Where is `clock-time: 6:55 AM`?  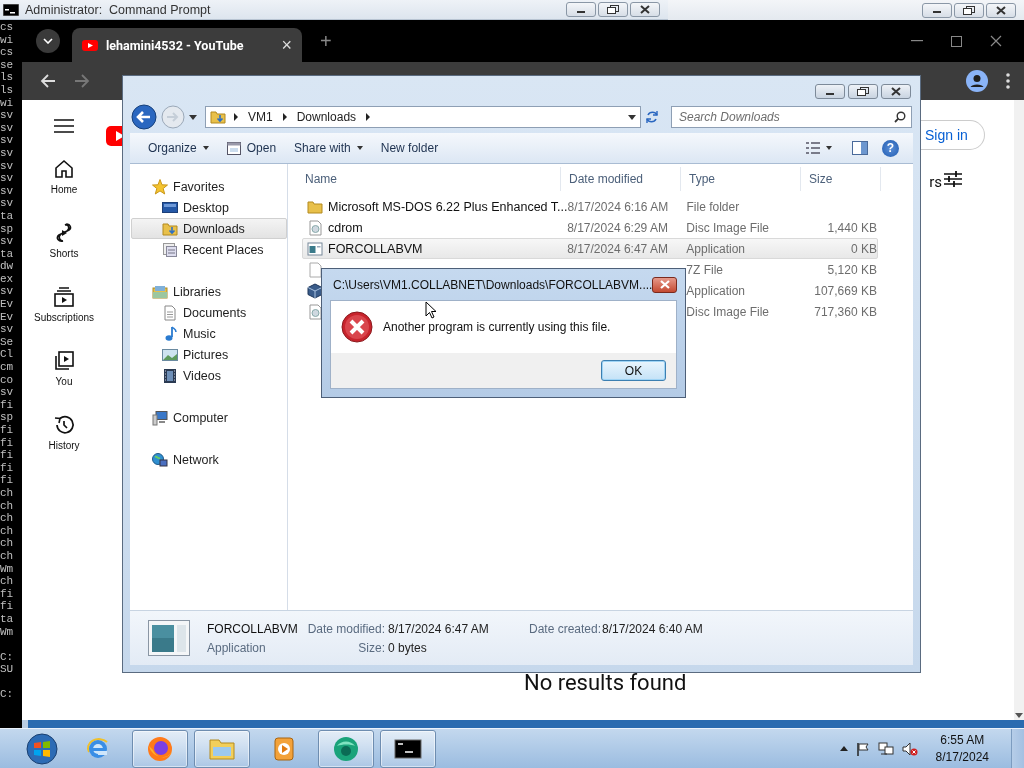 clock-time: 6:55 AM is located at coordinates (962, 740).